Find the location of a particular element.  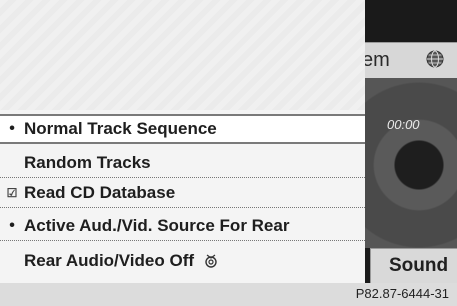

menu-item-label: Random Tracks is located at coordinates (87, 162).